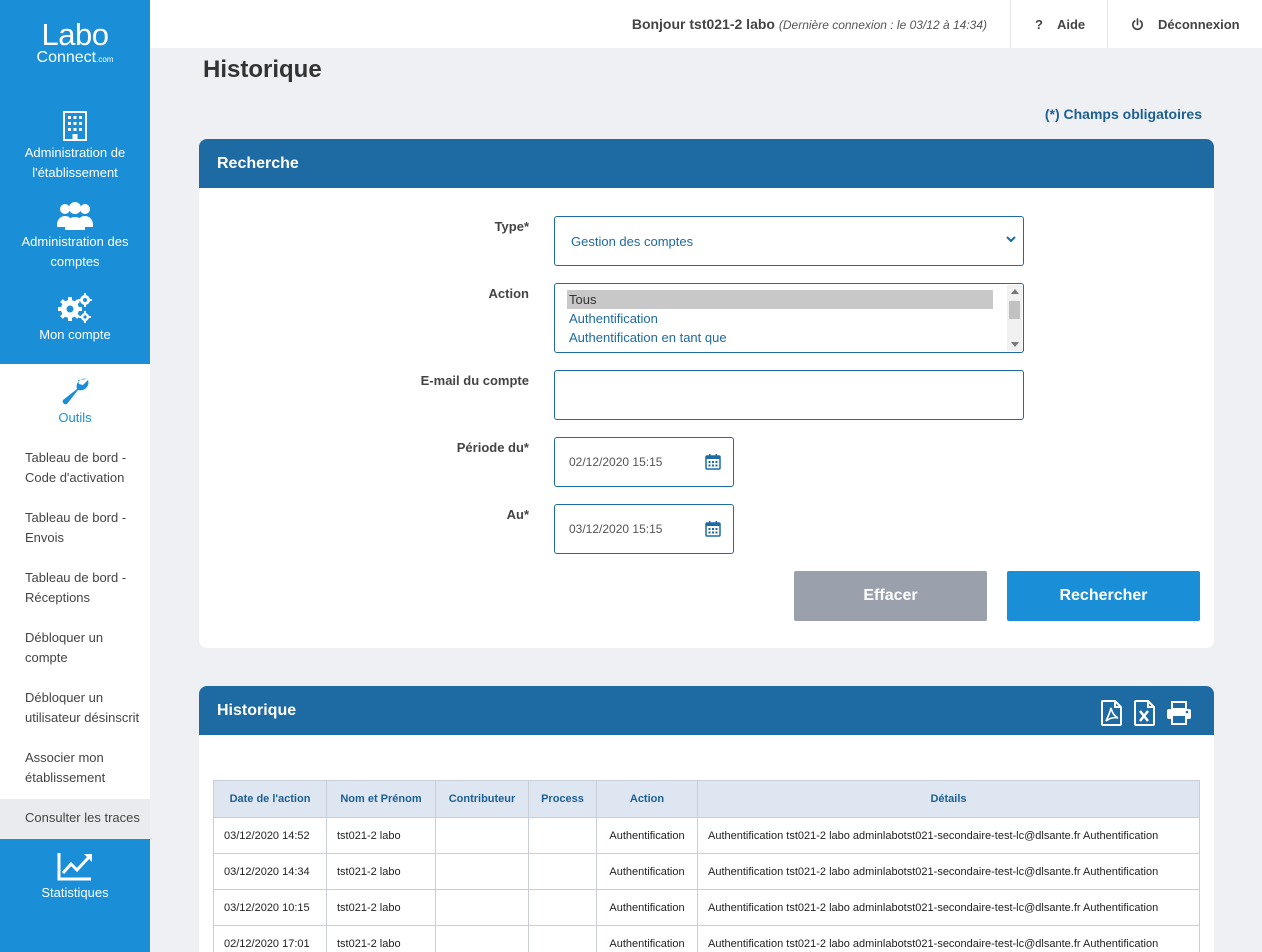 The image size is (1262, 952). I want to click on brand-line2: Connect, so click(66, 57).